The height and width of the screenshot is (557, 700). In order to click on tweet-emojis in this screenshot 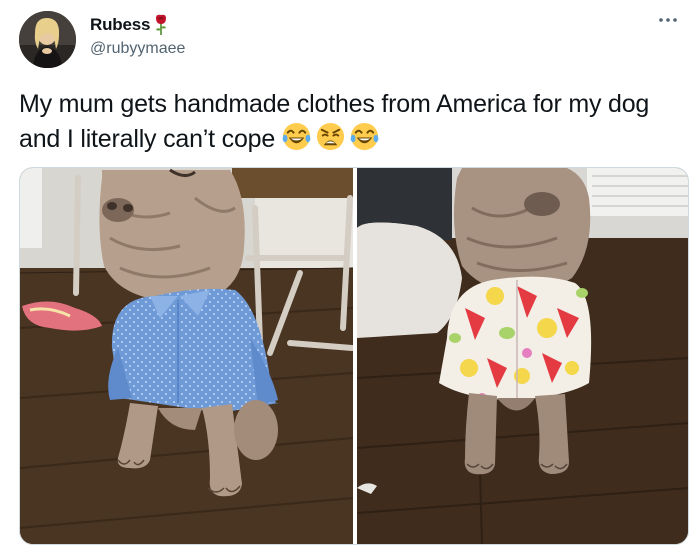, I will do `click(332, 141)`.